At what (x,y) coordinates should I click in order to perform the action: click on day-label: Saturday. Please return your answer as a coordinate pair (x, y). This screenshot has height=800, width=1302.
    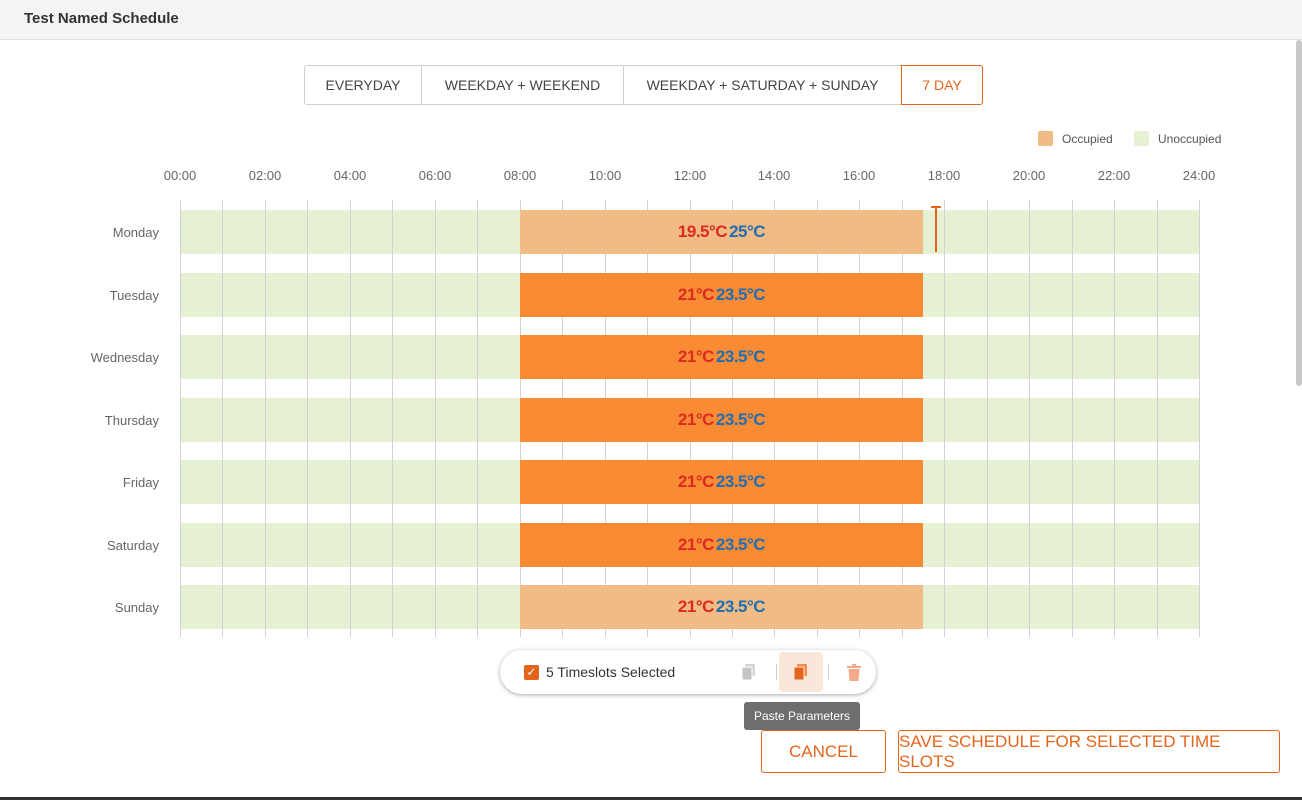
    Looking at the image, I should click on (132, 545).